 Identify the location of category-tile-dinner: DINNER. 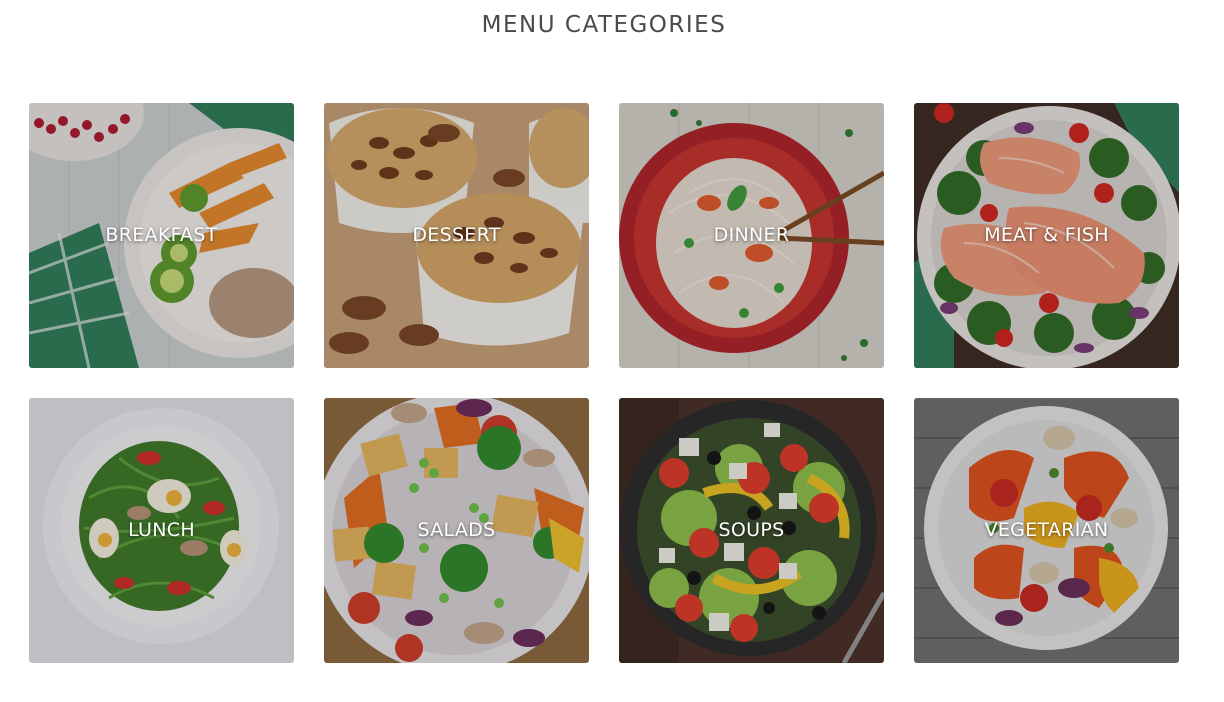
(751, 235).